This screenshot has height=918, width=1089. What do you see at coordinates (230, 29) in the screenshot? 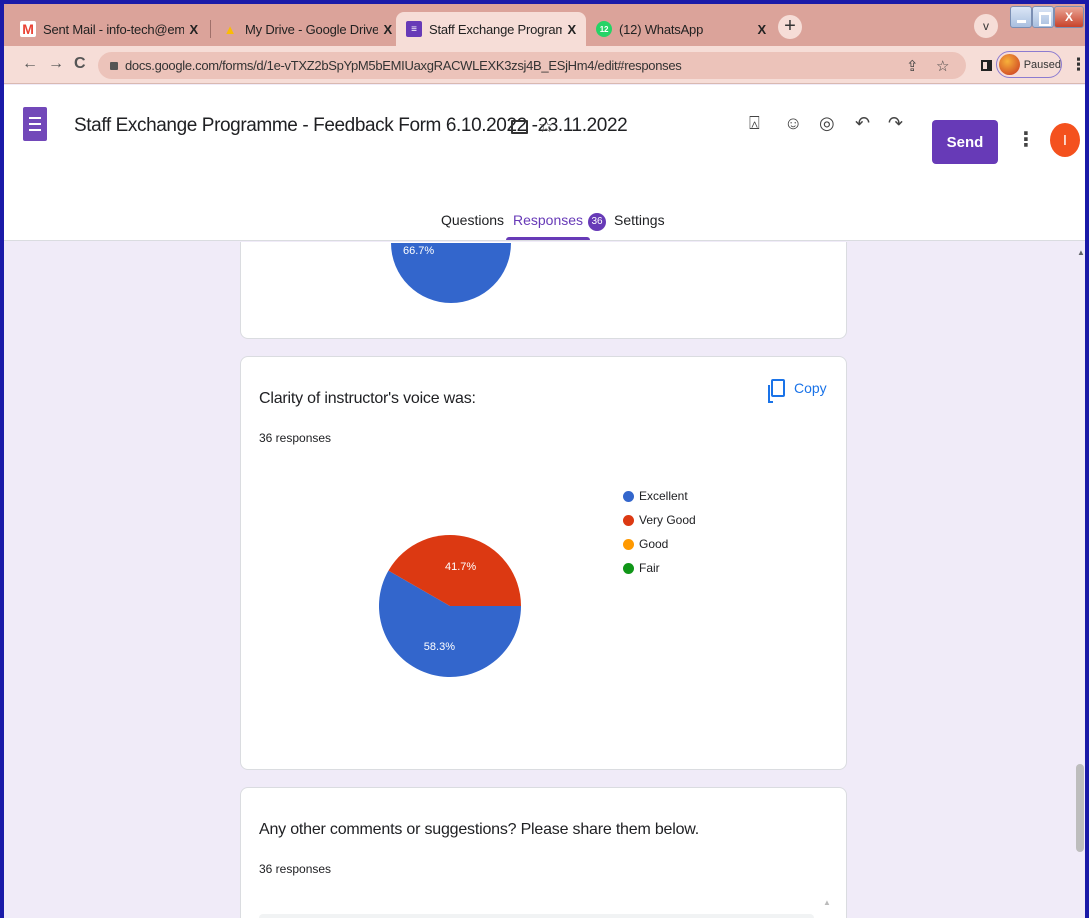
I see `google-drive-icon: ▲` at bounding box center [230, 29].